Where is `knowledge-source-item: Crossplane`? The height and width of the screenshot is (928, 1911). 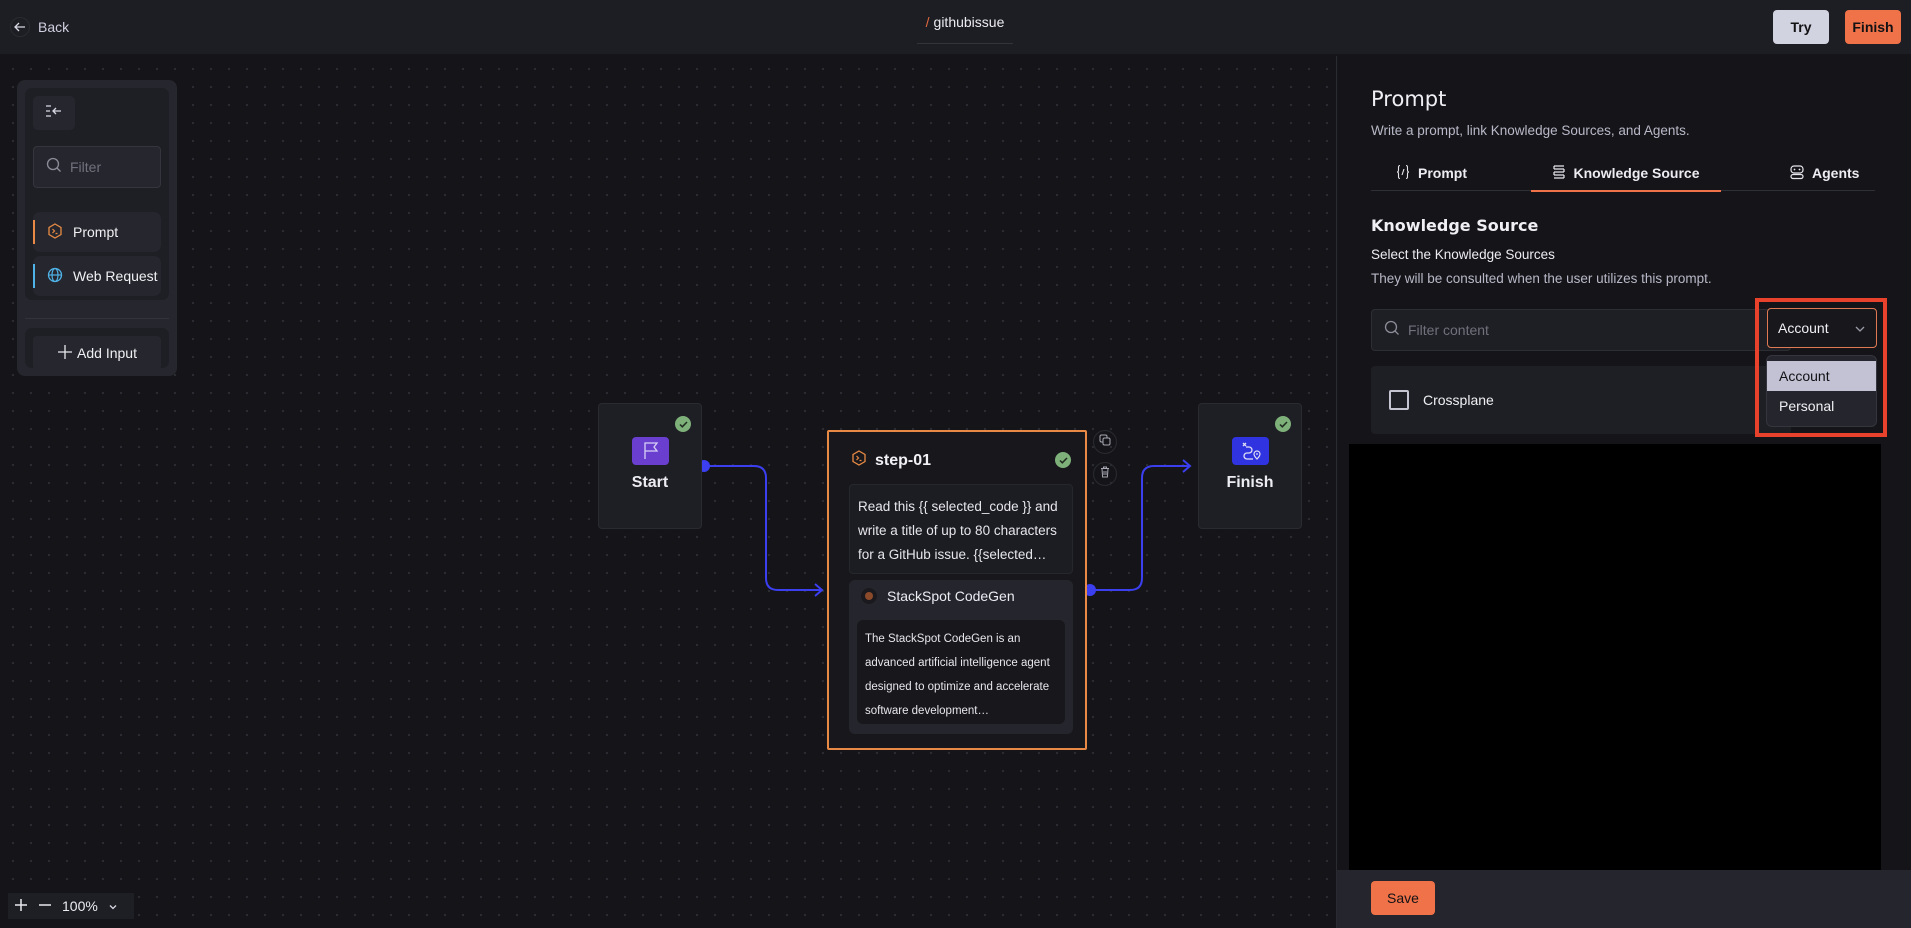
knowledge-source-item: Crossplane is located at coordinates (1581, 400).